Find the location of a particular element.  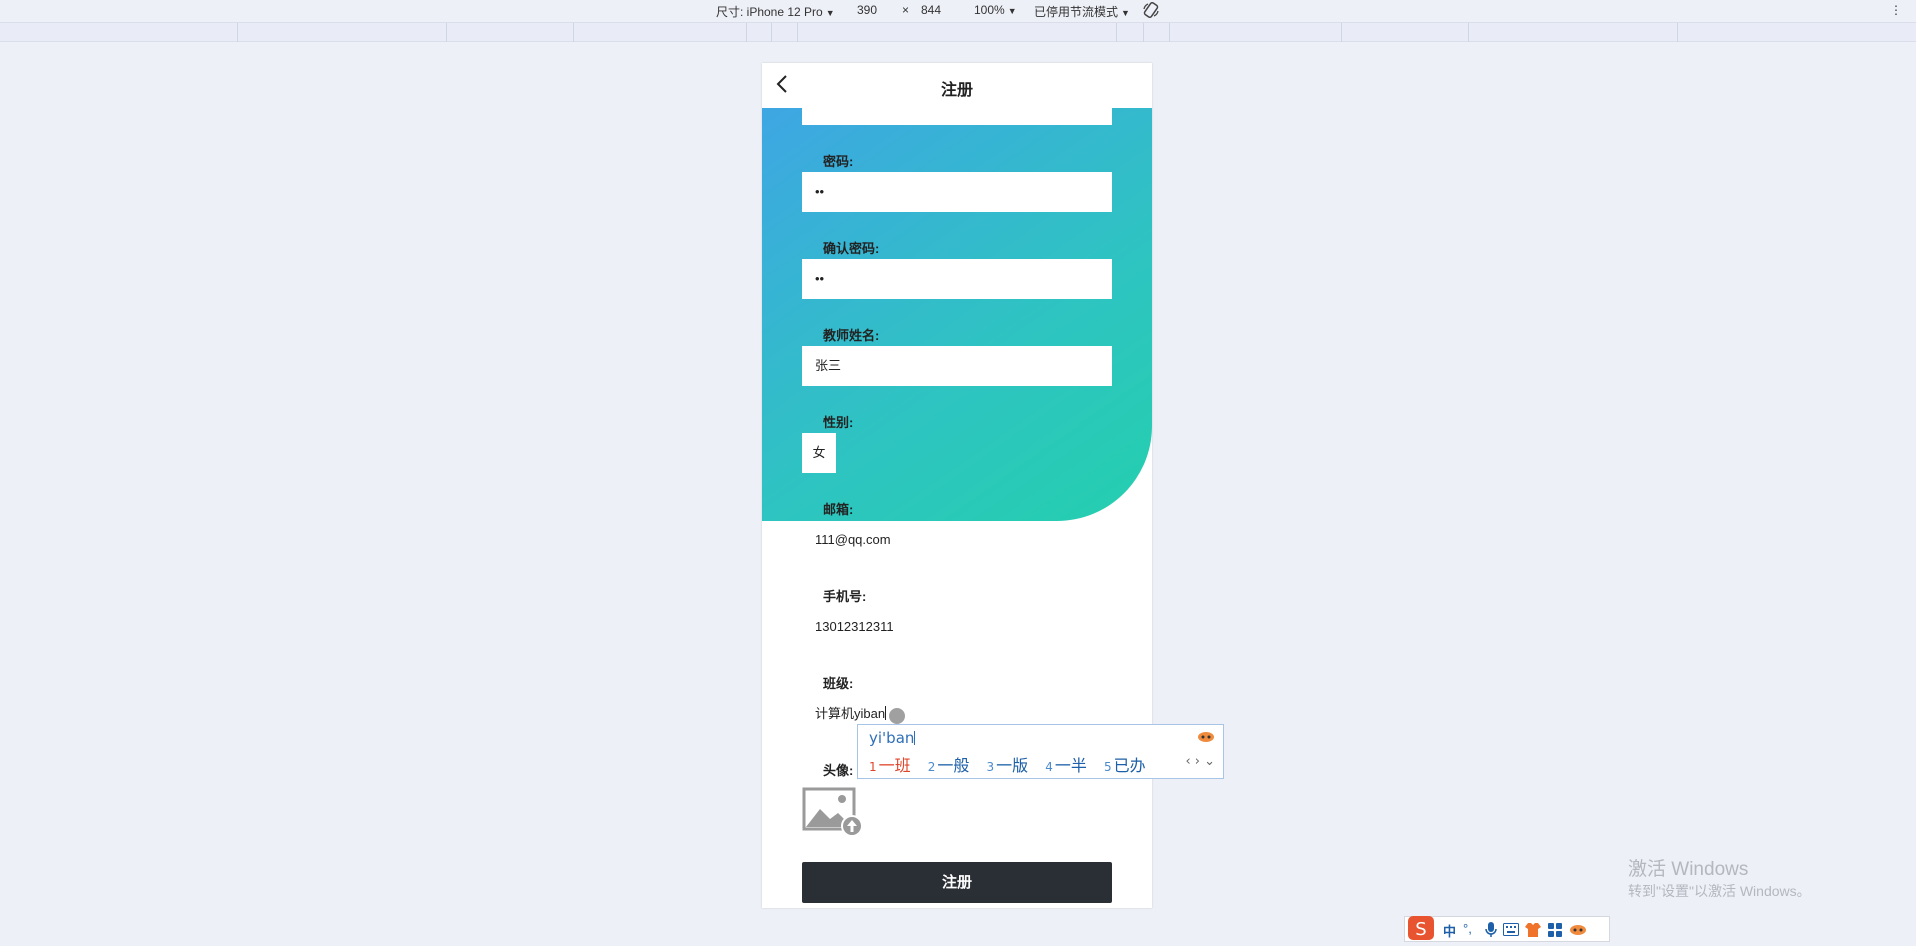

email-label: 邮箱: is located at coordinates (838, 509).